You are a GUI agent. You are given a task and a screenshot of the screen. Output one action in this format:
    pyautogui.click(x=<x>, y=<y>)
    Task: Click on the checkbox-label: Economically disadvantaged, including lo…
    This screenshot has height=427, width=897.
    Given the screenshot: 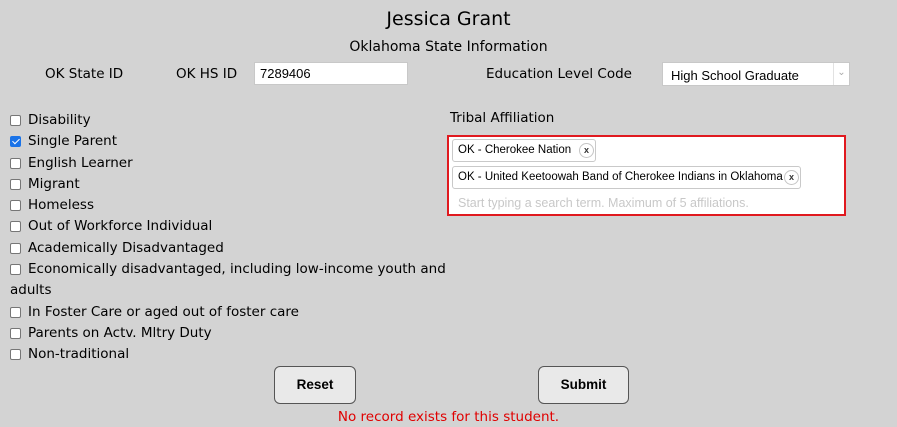 What is the action you would take?
    pyautogui.click(x=228, y=280)
    